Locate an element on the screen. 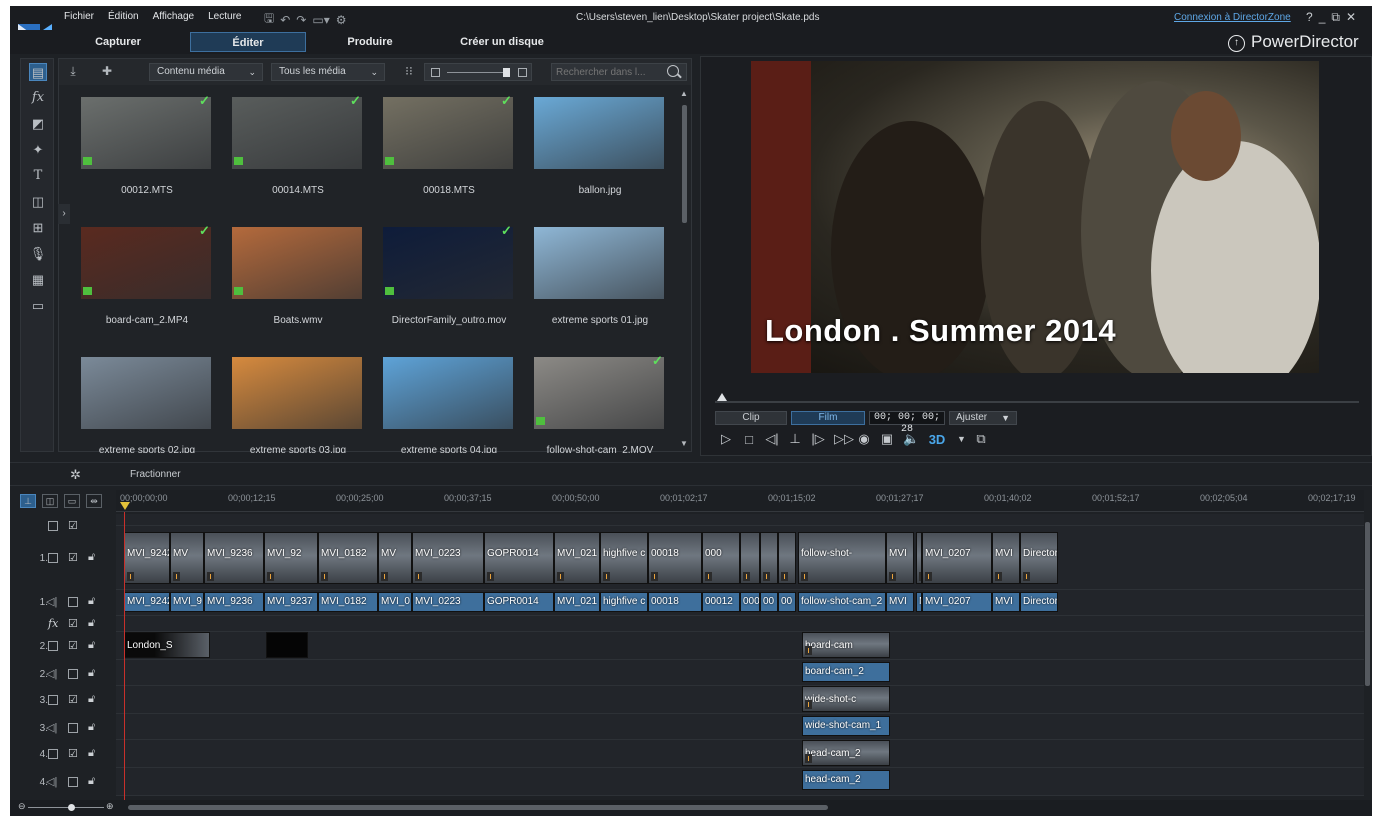  video-clip: London_S is located at coordinates (167, 645).